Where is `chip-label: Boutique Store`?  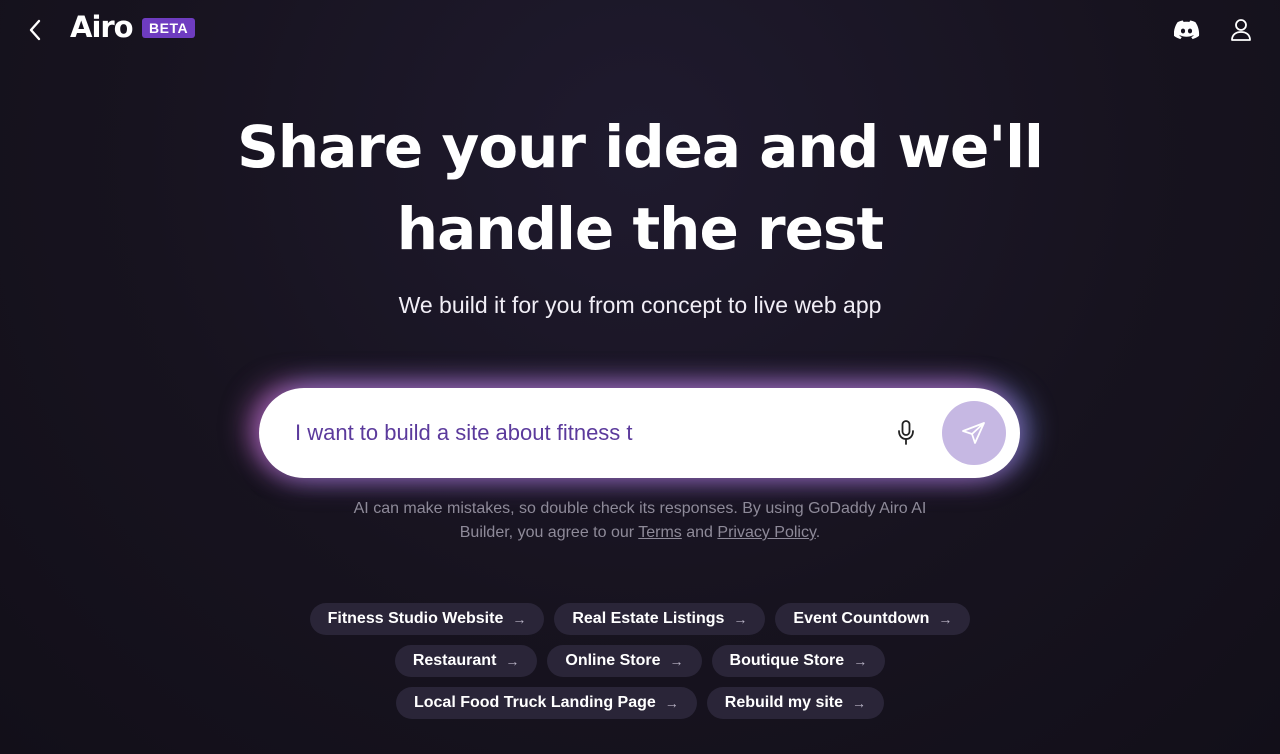 chip-label: Boutique Store is located at coordinates (787, 660).